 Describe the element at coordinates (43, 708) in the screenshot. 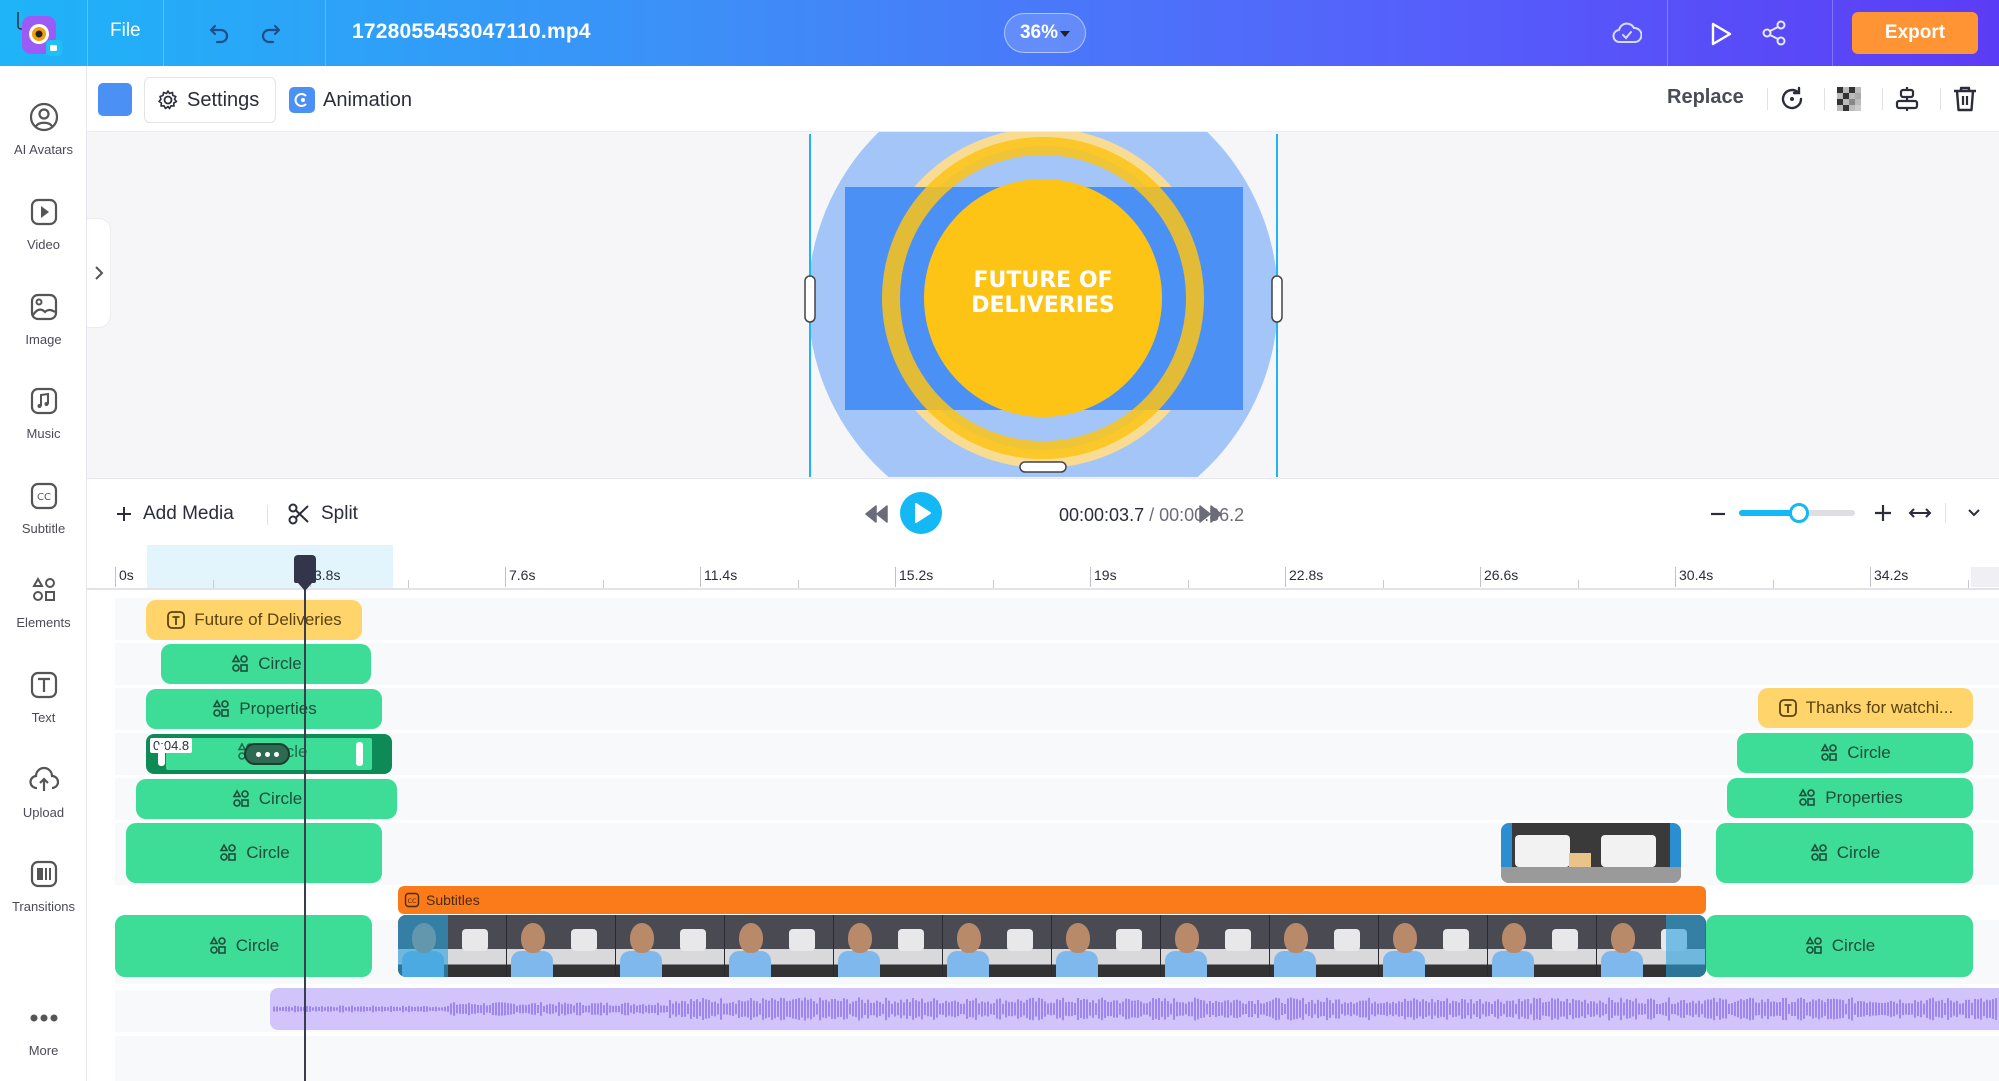

I see `sidebar-item-text: Text` at that location.